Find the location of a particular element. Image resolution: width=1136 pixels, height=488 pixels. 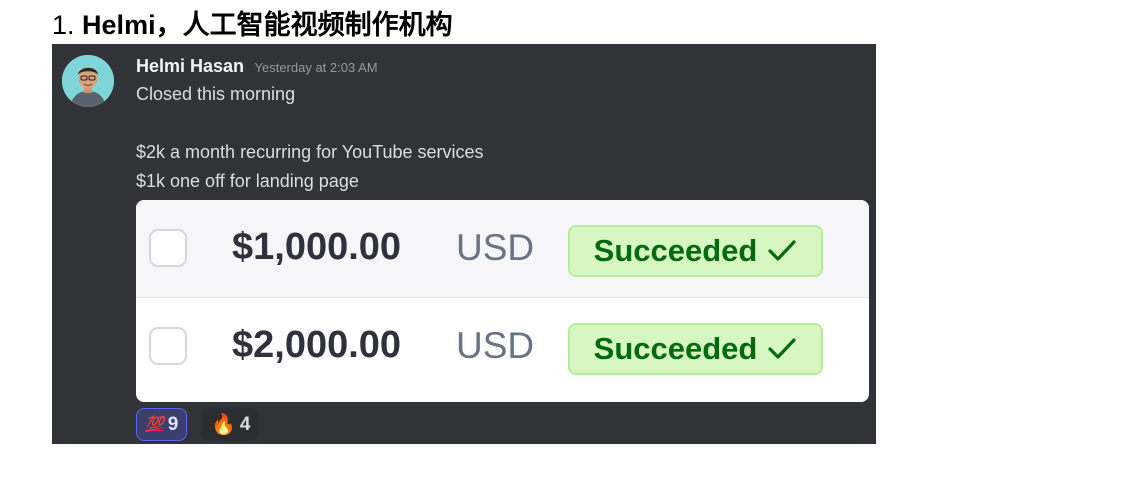

message-line: $1k one off for landing page is located at coordinates (247, 181).